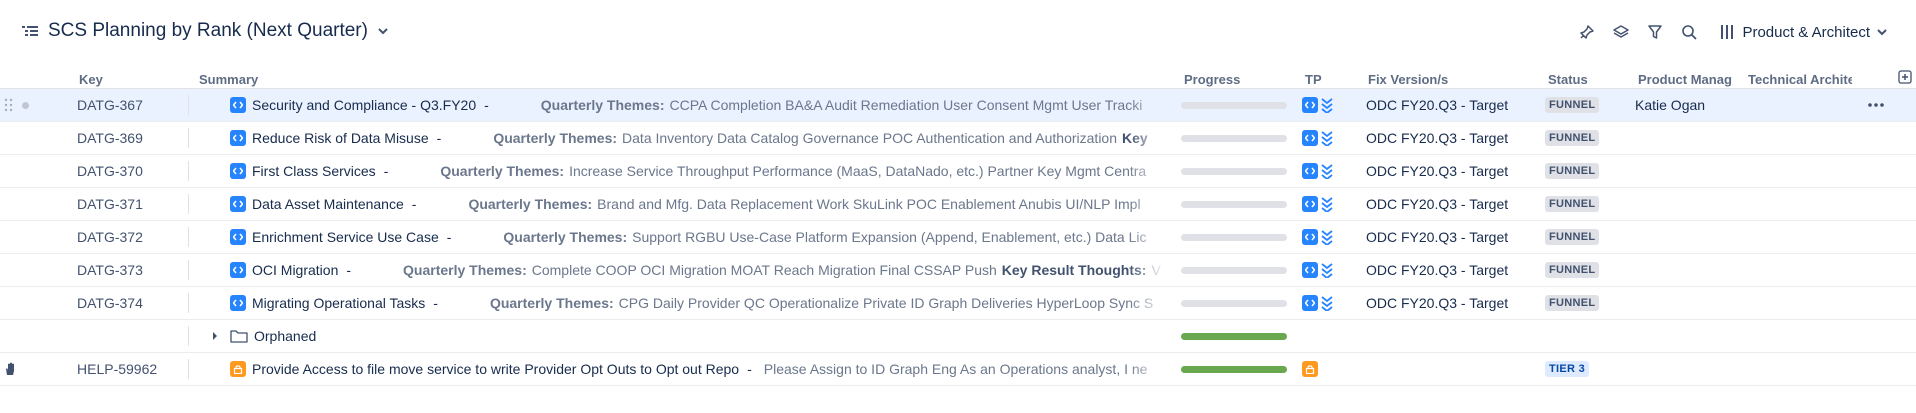 This screenshot has height=413, width=1916. I want to click on issue-key: DATG-369, so click(110, 138).